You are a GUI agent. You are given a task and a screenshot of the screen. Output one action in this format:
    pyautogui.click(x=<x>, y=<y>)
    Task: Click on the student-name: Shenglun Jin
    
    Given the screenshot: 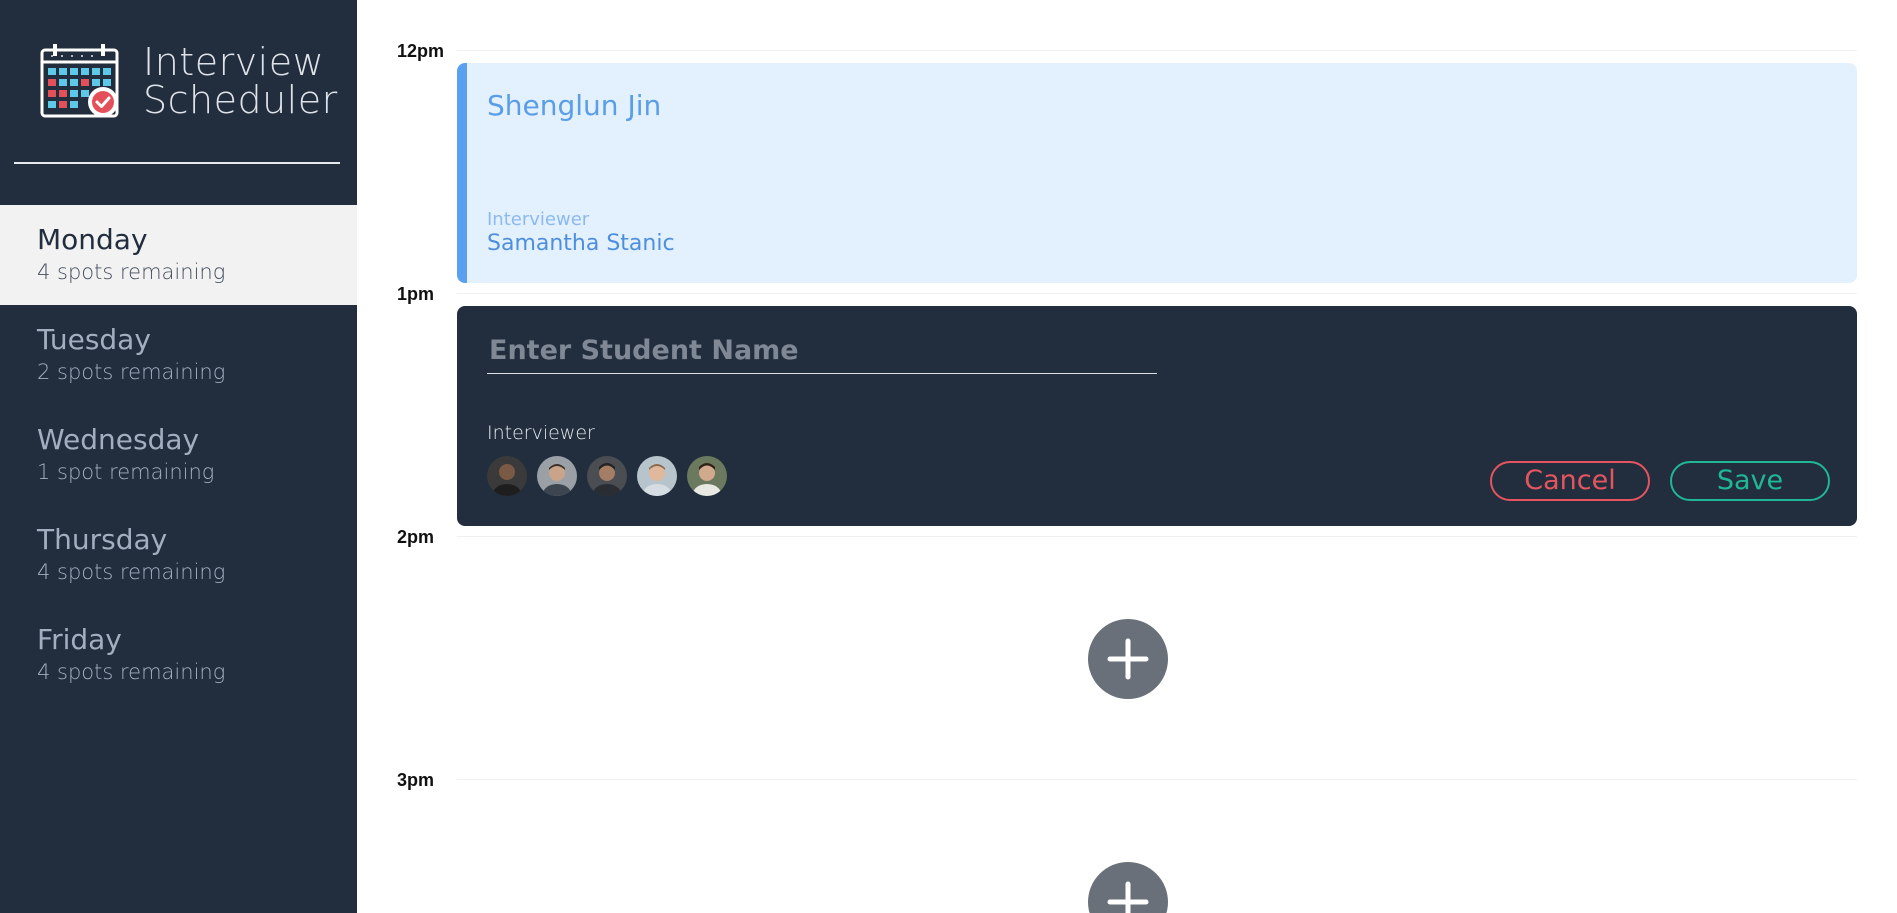 What is the action you would take?
    pyautogui.click(x=574, y=105)
    